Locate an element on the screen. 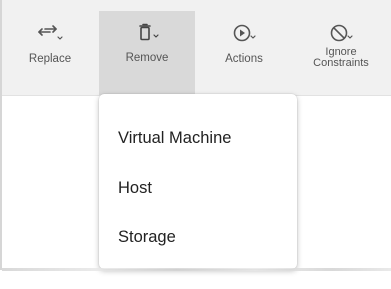  ignore-constraints-button: Ignore Constraints is located at coordinates (341, 53).